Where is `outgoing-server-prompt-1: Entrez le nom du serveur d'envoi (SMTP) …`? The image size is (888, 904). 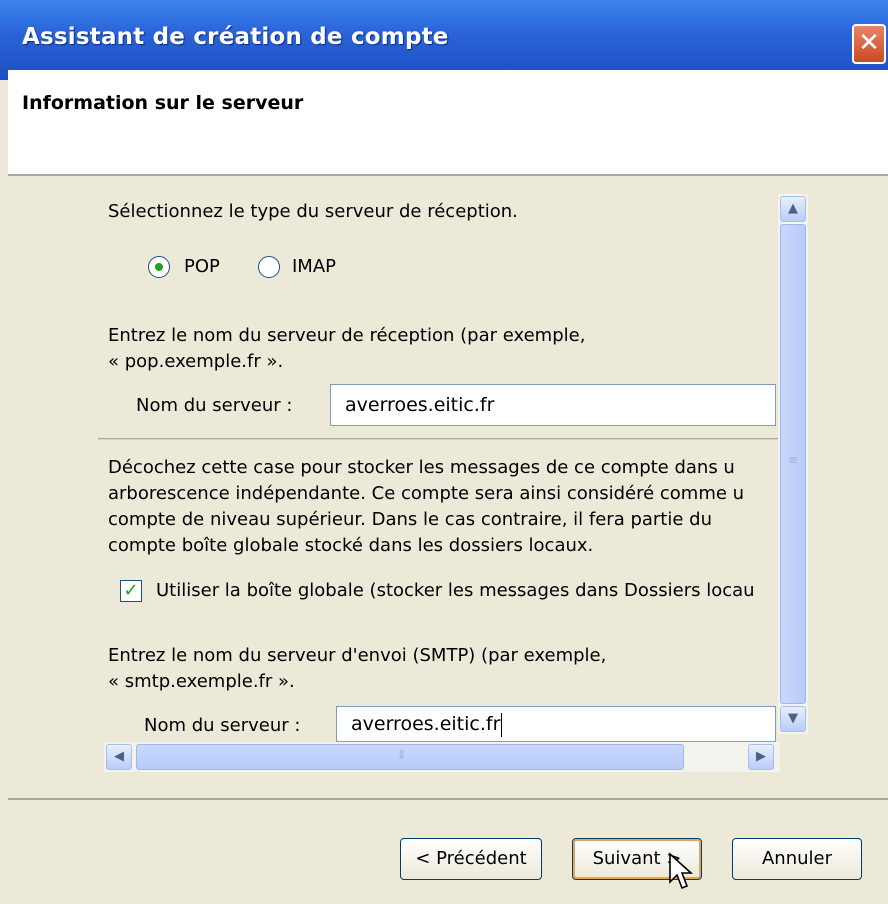
outgoing-server-prompt-1: Entrez le nom du serveur d'envoi (SMTP) … is located at coordinates (357, 655).